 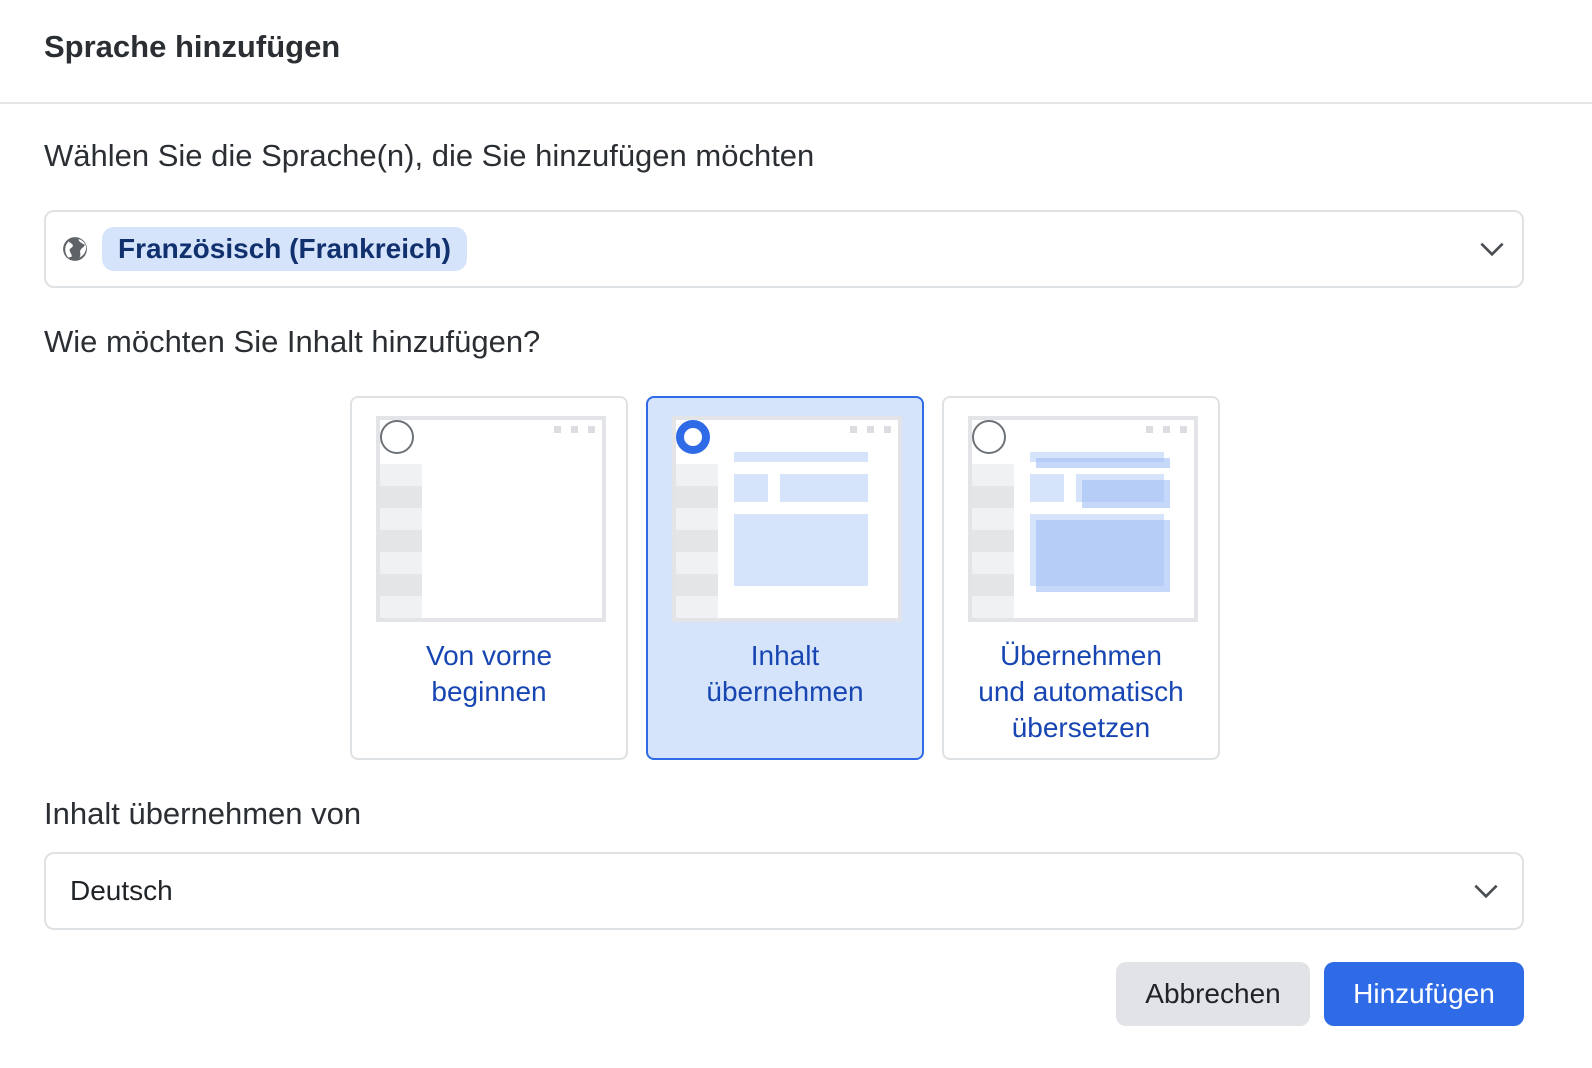 What do you see at coordinates (121, 890) in the screenshot?
I see `source-language-value: Deutsch` at bounding box center [121, 890].